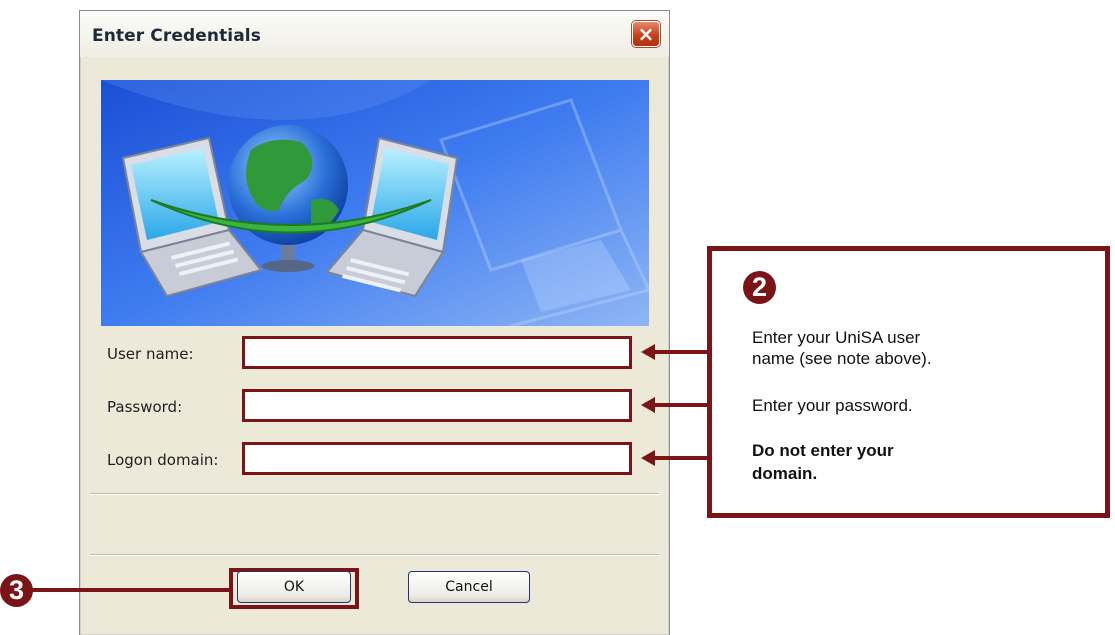 This screenshot has height=635, width=1115. What do you see at coordinates (437, 405) in the screenshot?
I see `password-input` at bounding box center [437, 405].